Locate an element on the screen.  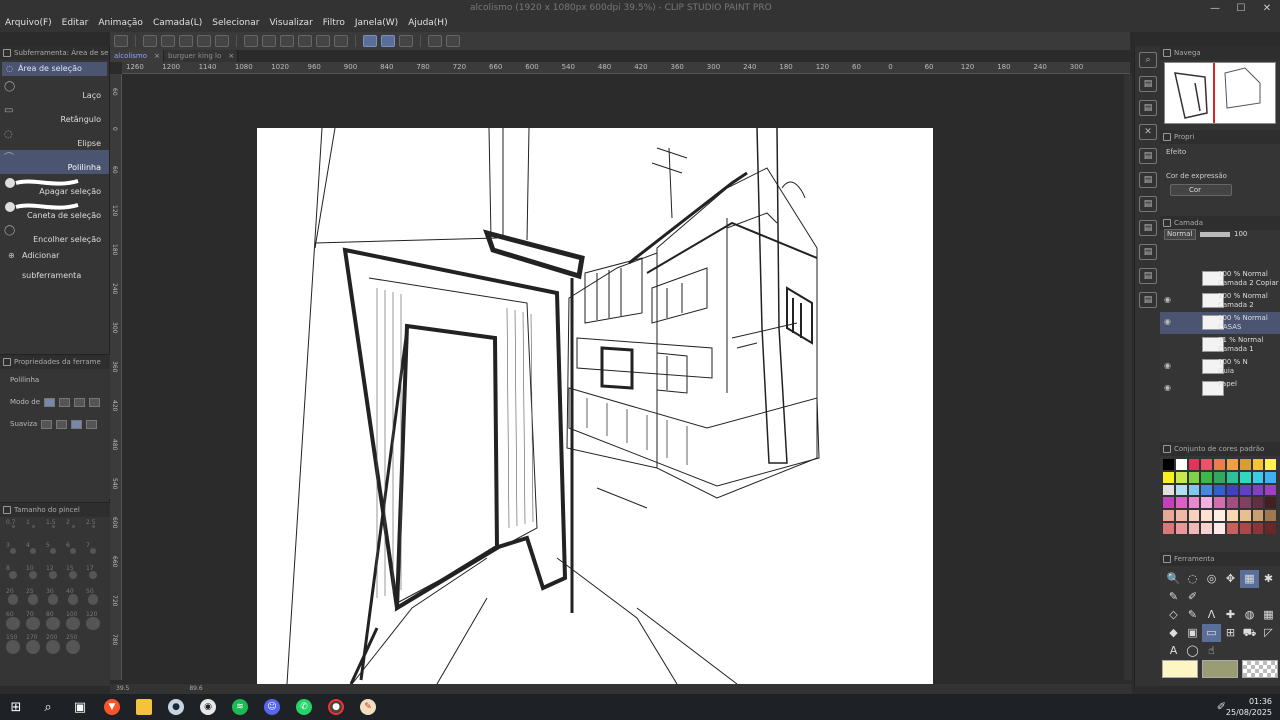
snap-grid-button is located at coordinates (406, 41).